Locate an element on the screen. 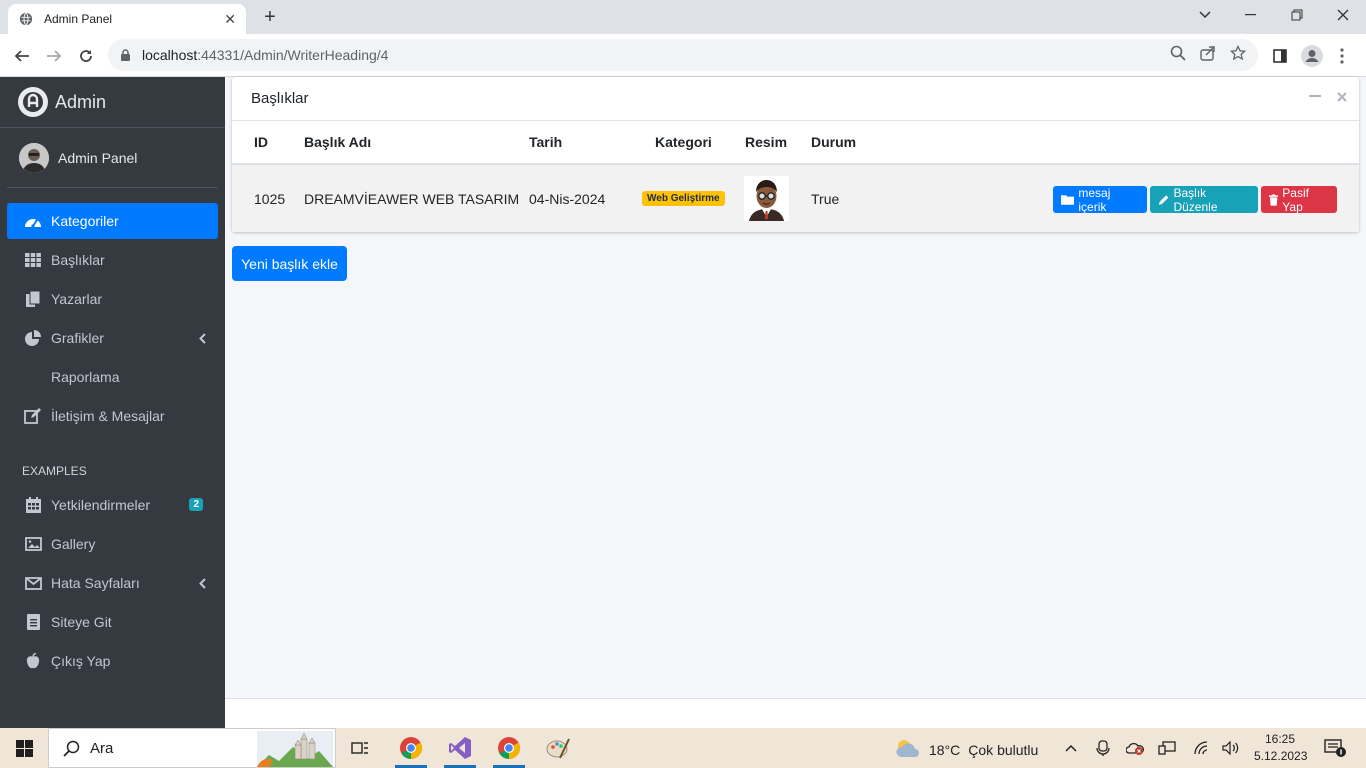  profile-icon is located at coordinates (1312, 56).